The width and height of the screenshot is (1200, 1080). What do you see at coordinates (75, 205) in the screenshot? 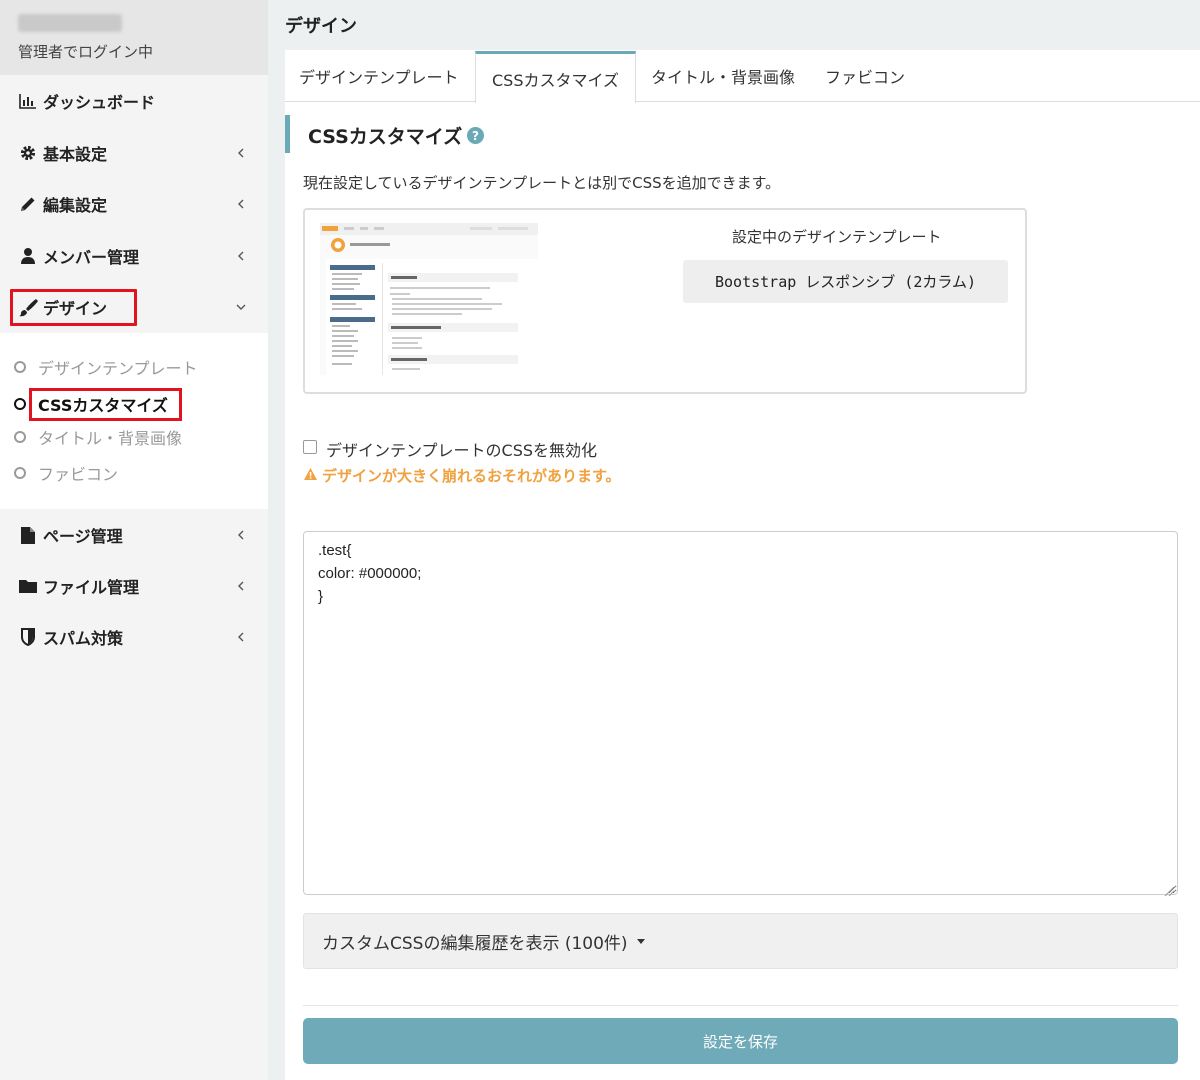
I see `sidebar-item-label: 編集設定` at bounding box center [75, 205].